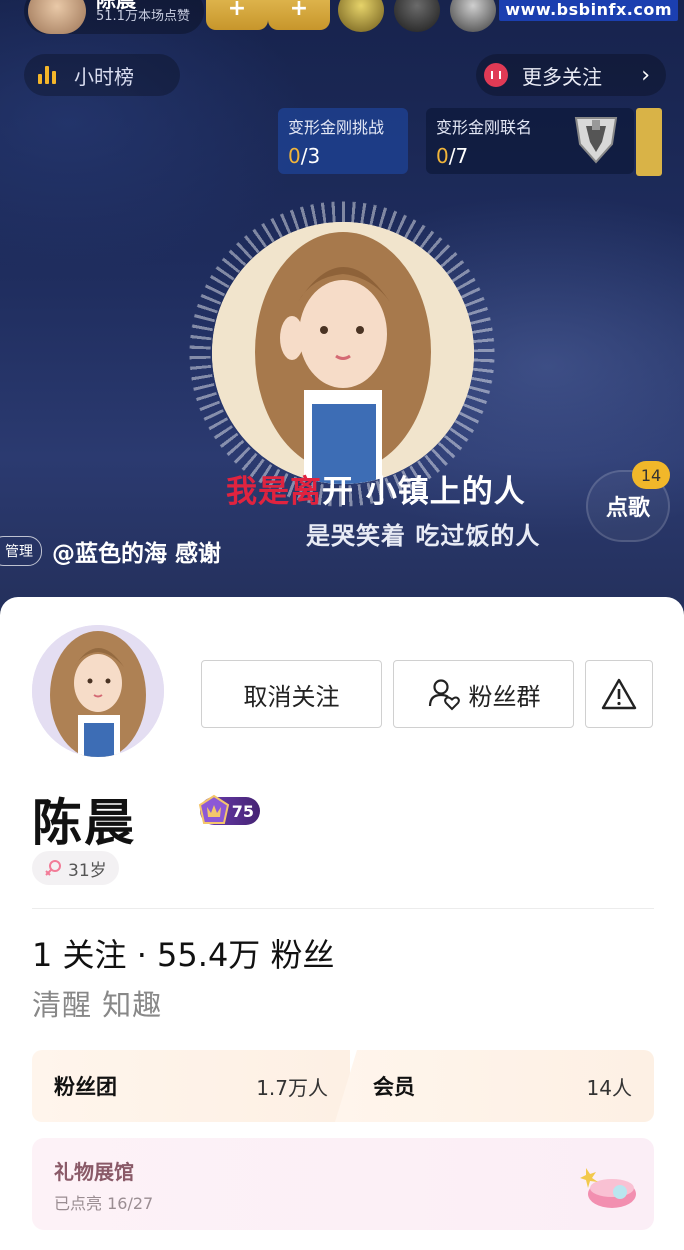 The width and height of the screenshot is (684, 1250). Describe the element at coordinates (376, 492) in the screenshot. I see `current-lyric: 我是离开 小镇上的人` at that location.